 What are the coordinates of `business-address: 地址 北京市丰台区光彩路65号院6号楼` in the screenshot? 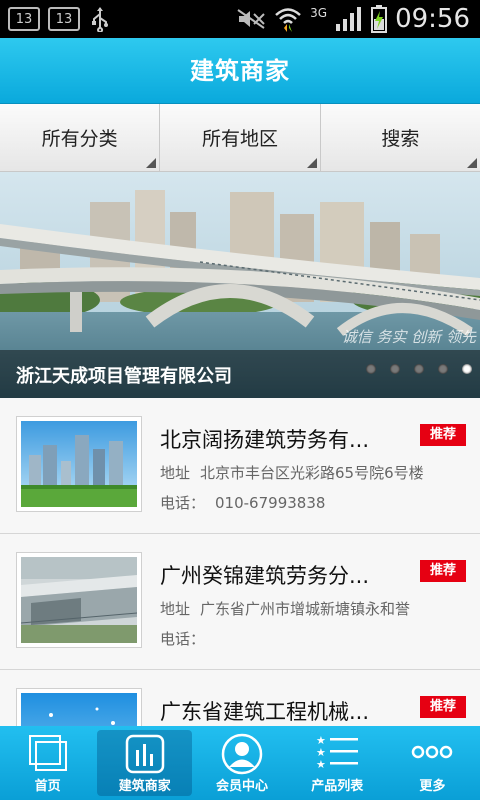 It's located at (315, 472).